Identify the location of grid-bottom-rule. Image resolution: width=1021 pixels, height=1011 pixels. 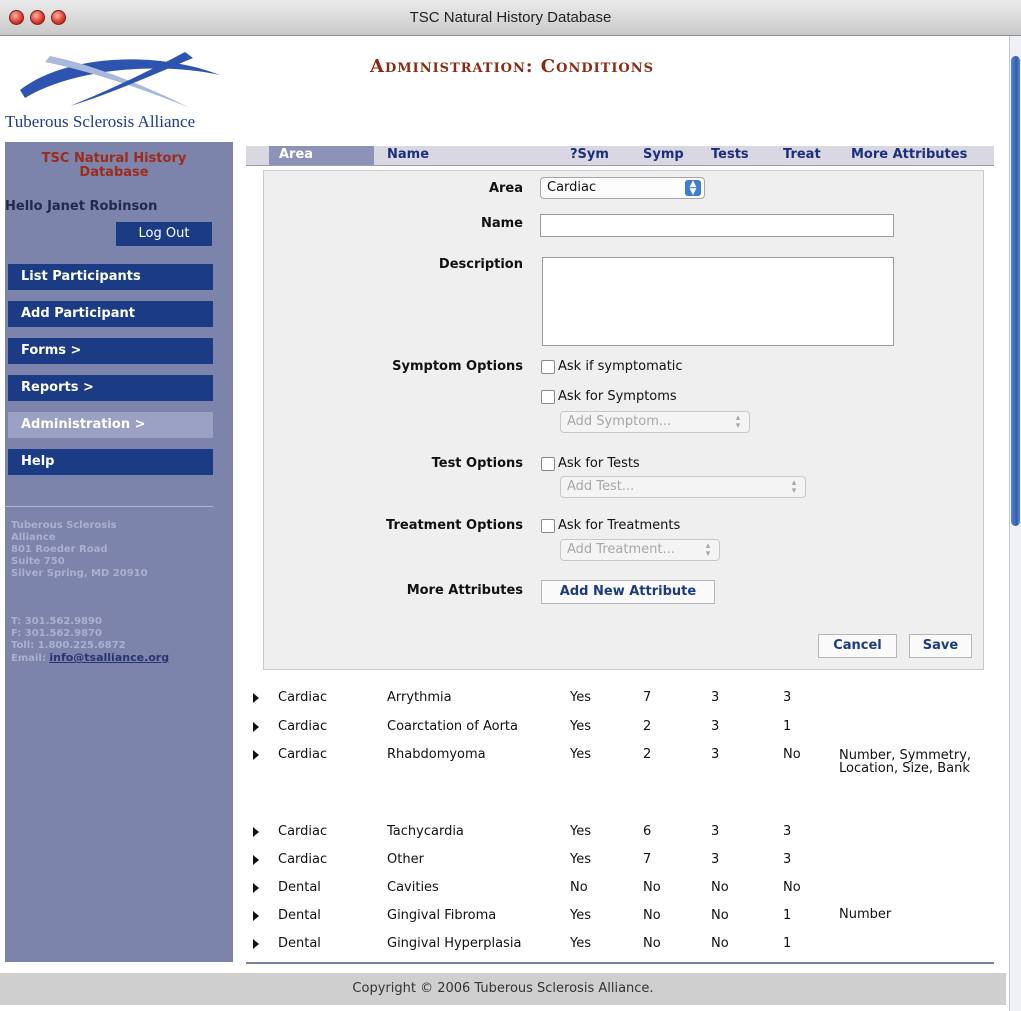
(620, 963).